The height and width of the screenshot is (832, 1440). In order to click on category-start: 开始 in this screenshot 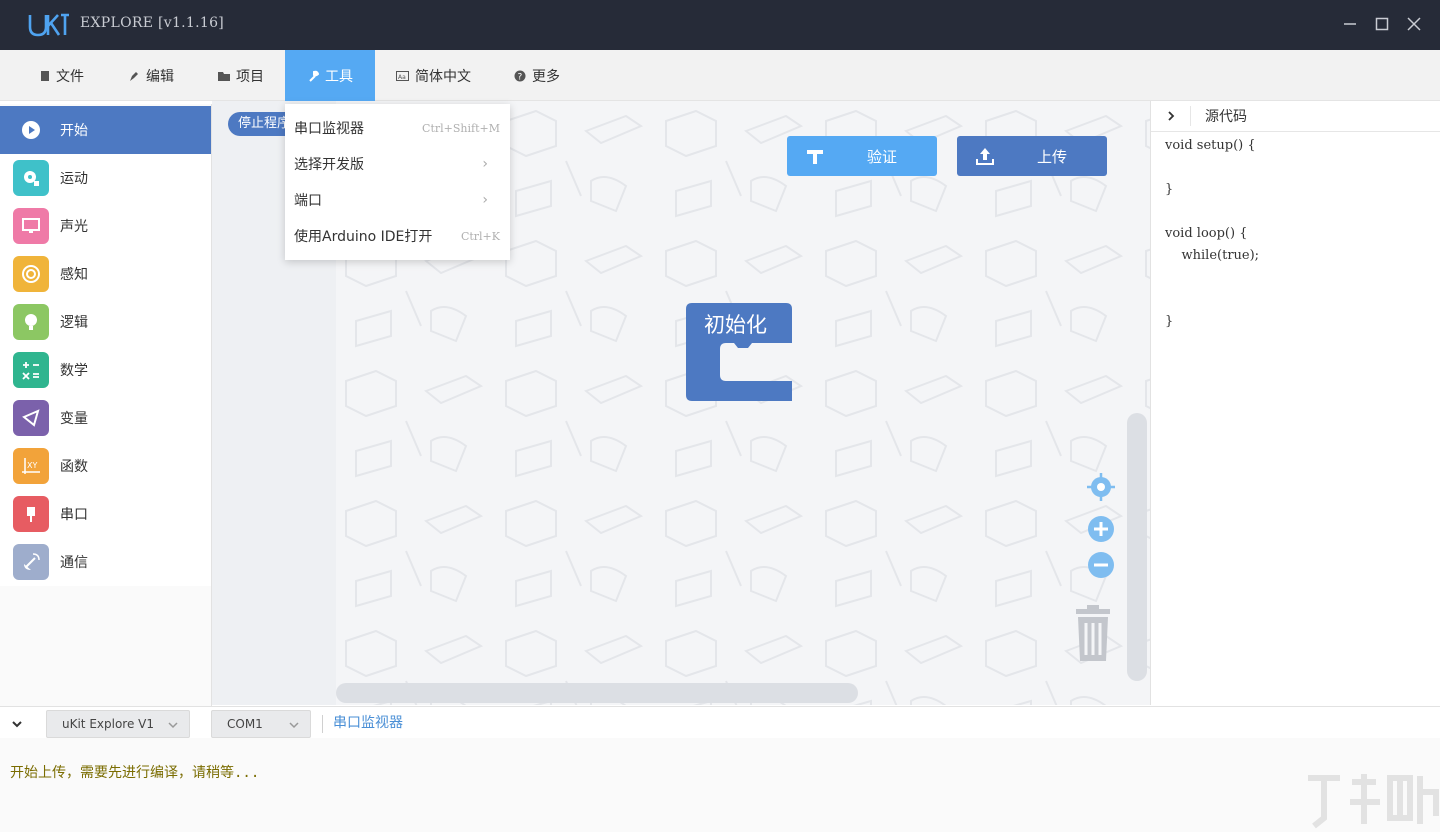, I will do `click(105, 130)`.